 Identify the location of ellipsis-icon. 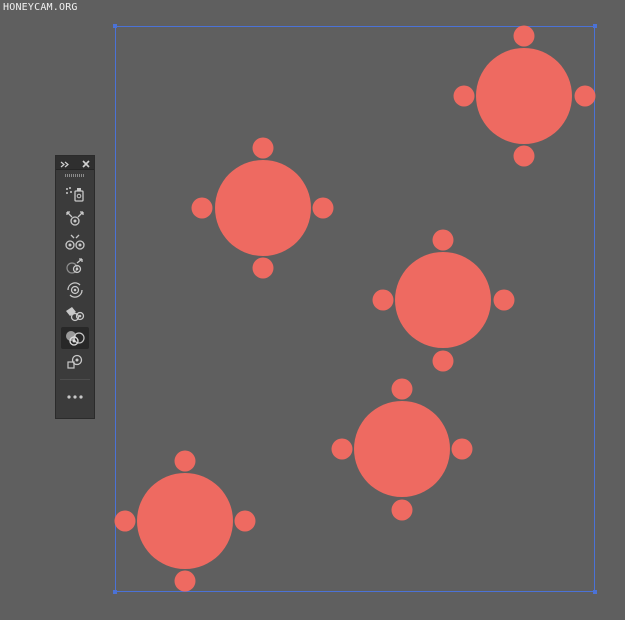
(75, 397).